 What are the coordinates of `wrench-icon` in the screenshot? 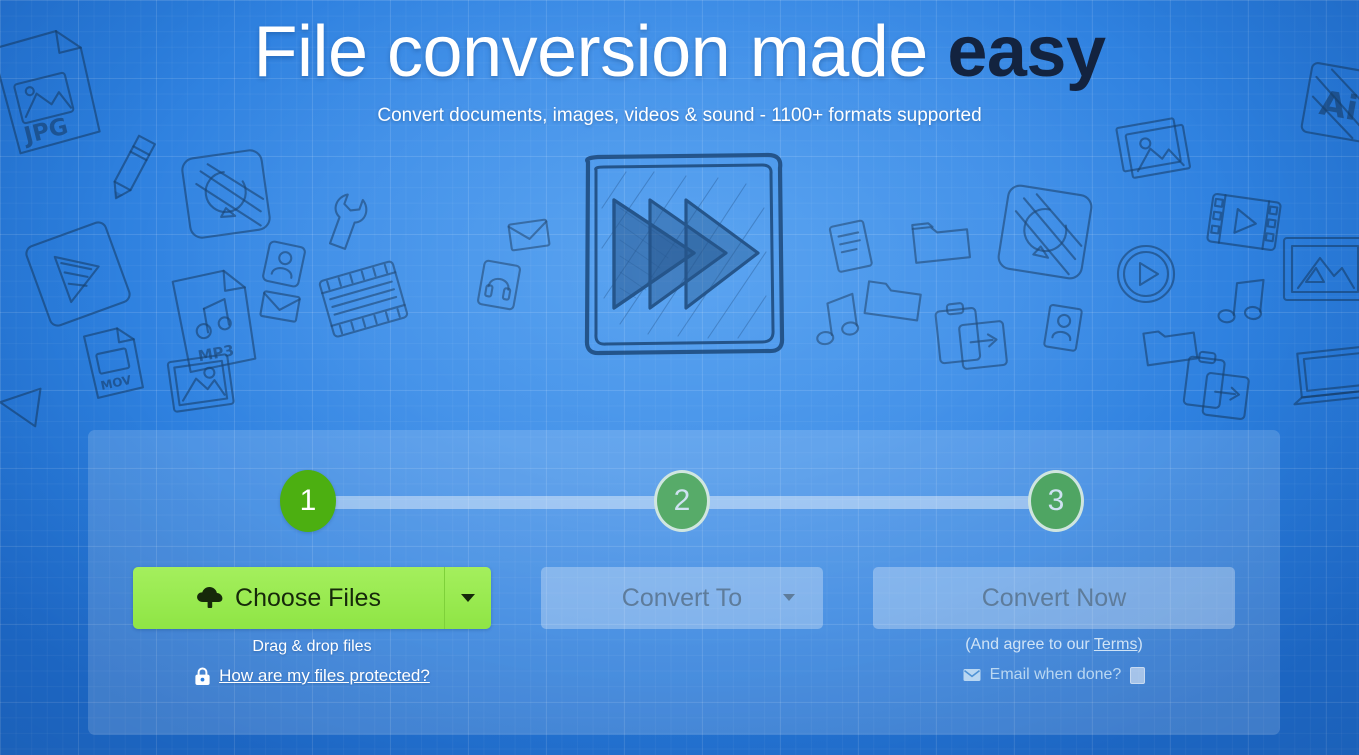 It's located at (348, 221).